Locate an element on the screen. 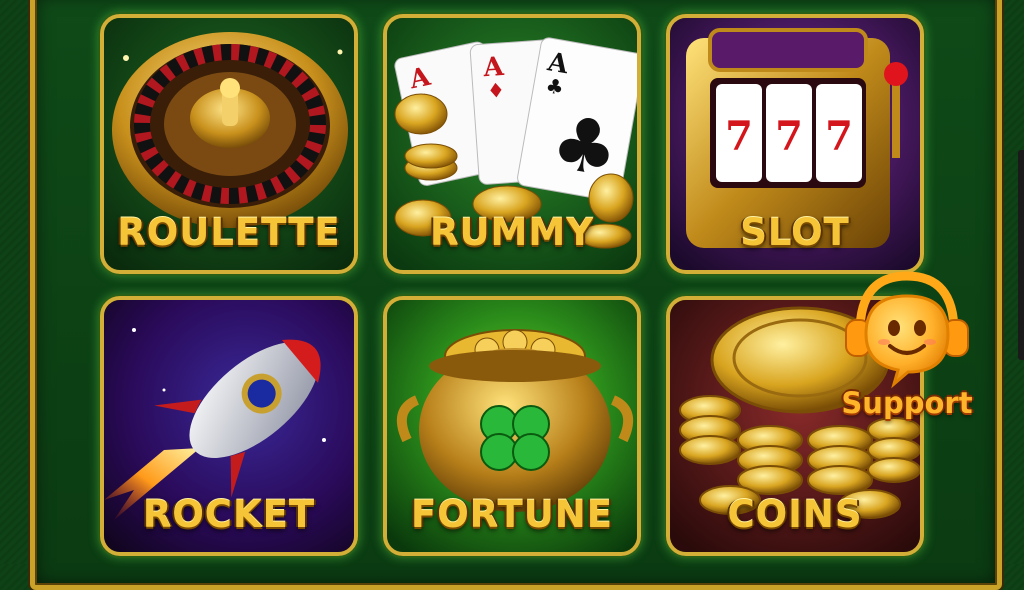 Image resolution: width=1024 pixels, height=590 pixels. side-drawer-handle is located at coordinates (1021, 255).